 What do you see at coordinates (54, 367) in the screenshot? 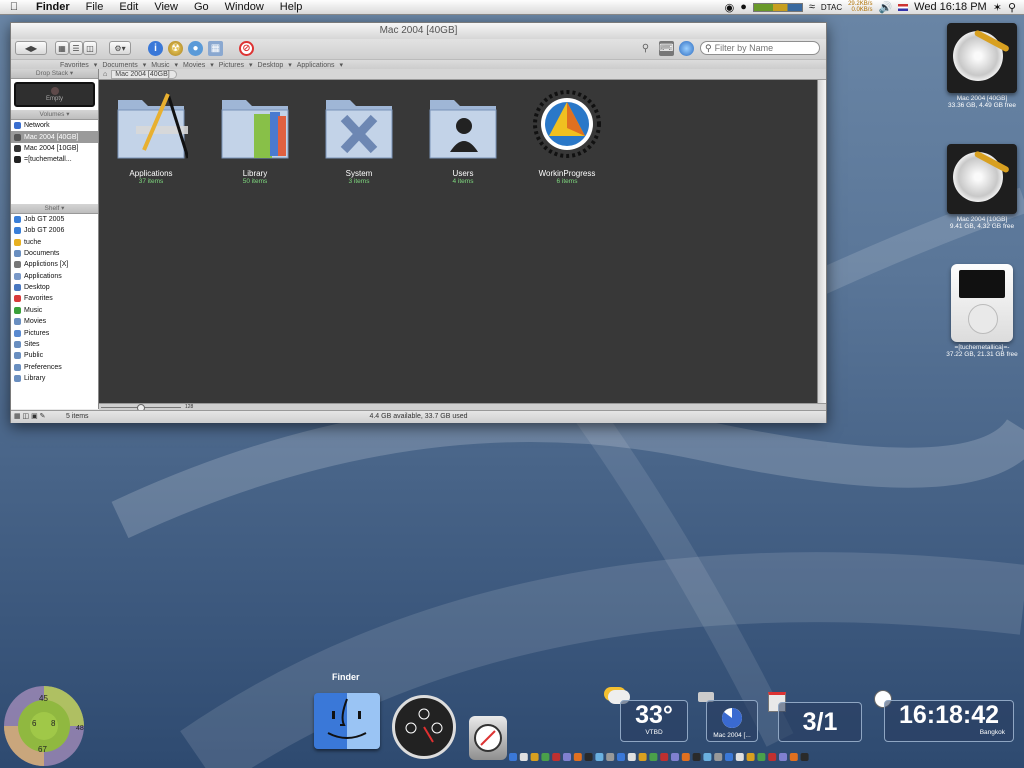
I see `shelf-item: Preferences` at bounding box center [54, 367].